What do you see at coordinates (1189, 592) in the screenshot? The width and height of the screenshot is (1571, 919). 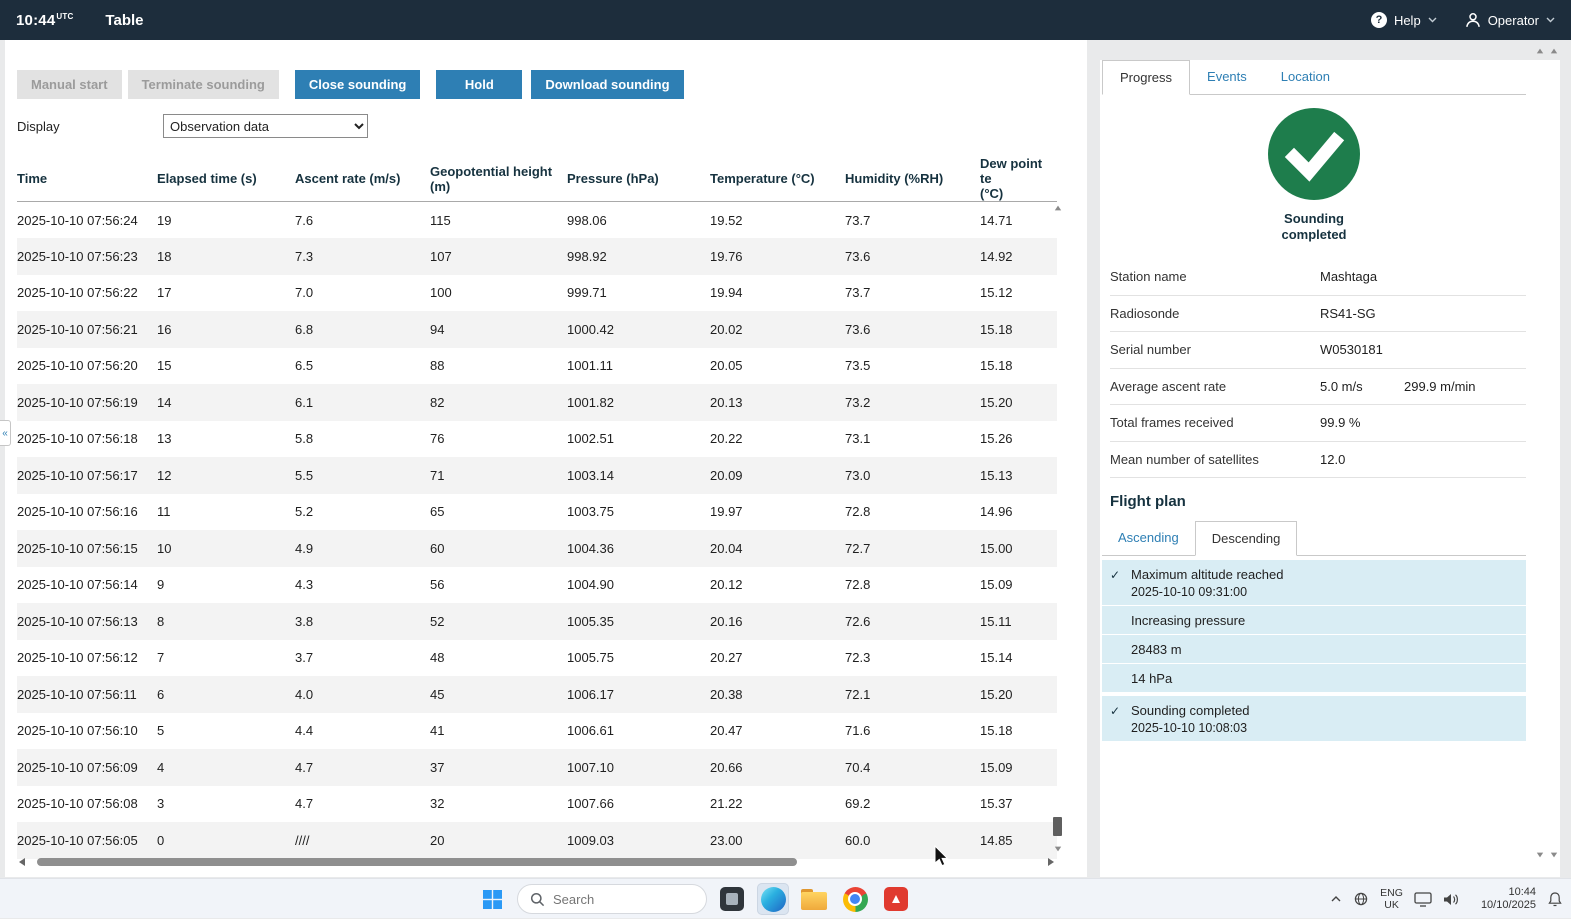 I see `event-timestamp: 2025-10-10 09:31:00` at bounding box center [1189, 592].